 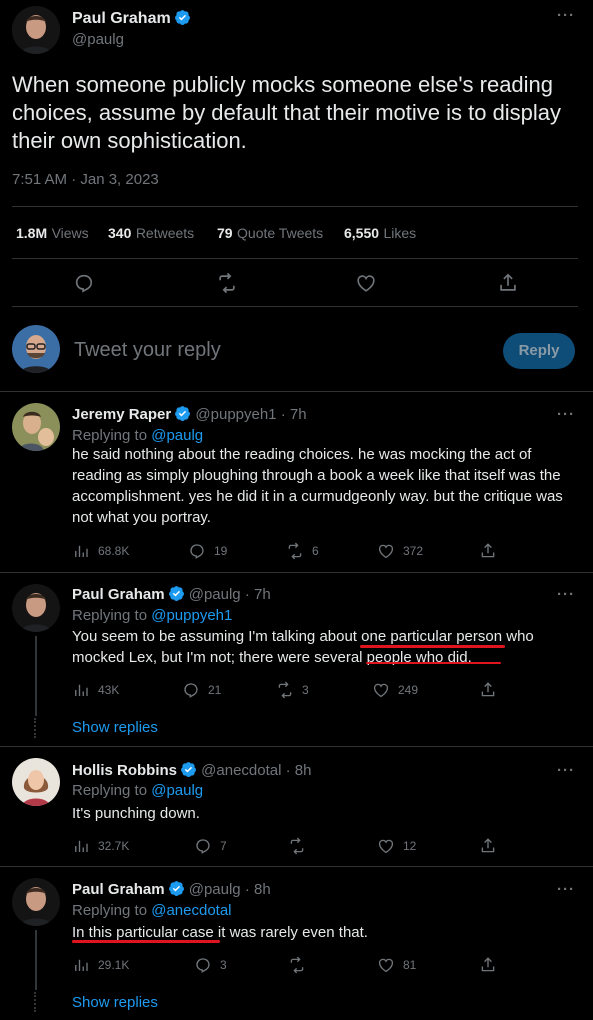 What do you see at coordinates (98, 39) in the screenshot?
I see `author-handle: @paulg` at bounding box center [98, 39].